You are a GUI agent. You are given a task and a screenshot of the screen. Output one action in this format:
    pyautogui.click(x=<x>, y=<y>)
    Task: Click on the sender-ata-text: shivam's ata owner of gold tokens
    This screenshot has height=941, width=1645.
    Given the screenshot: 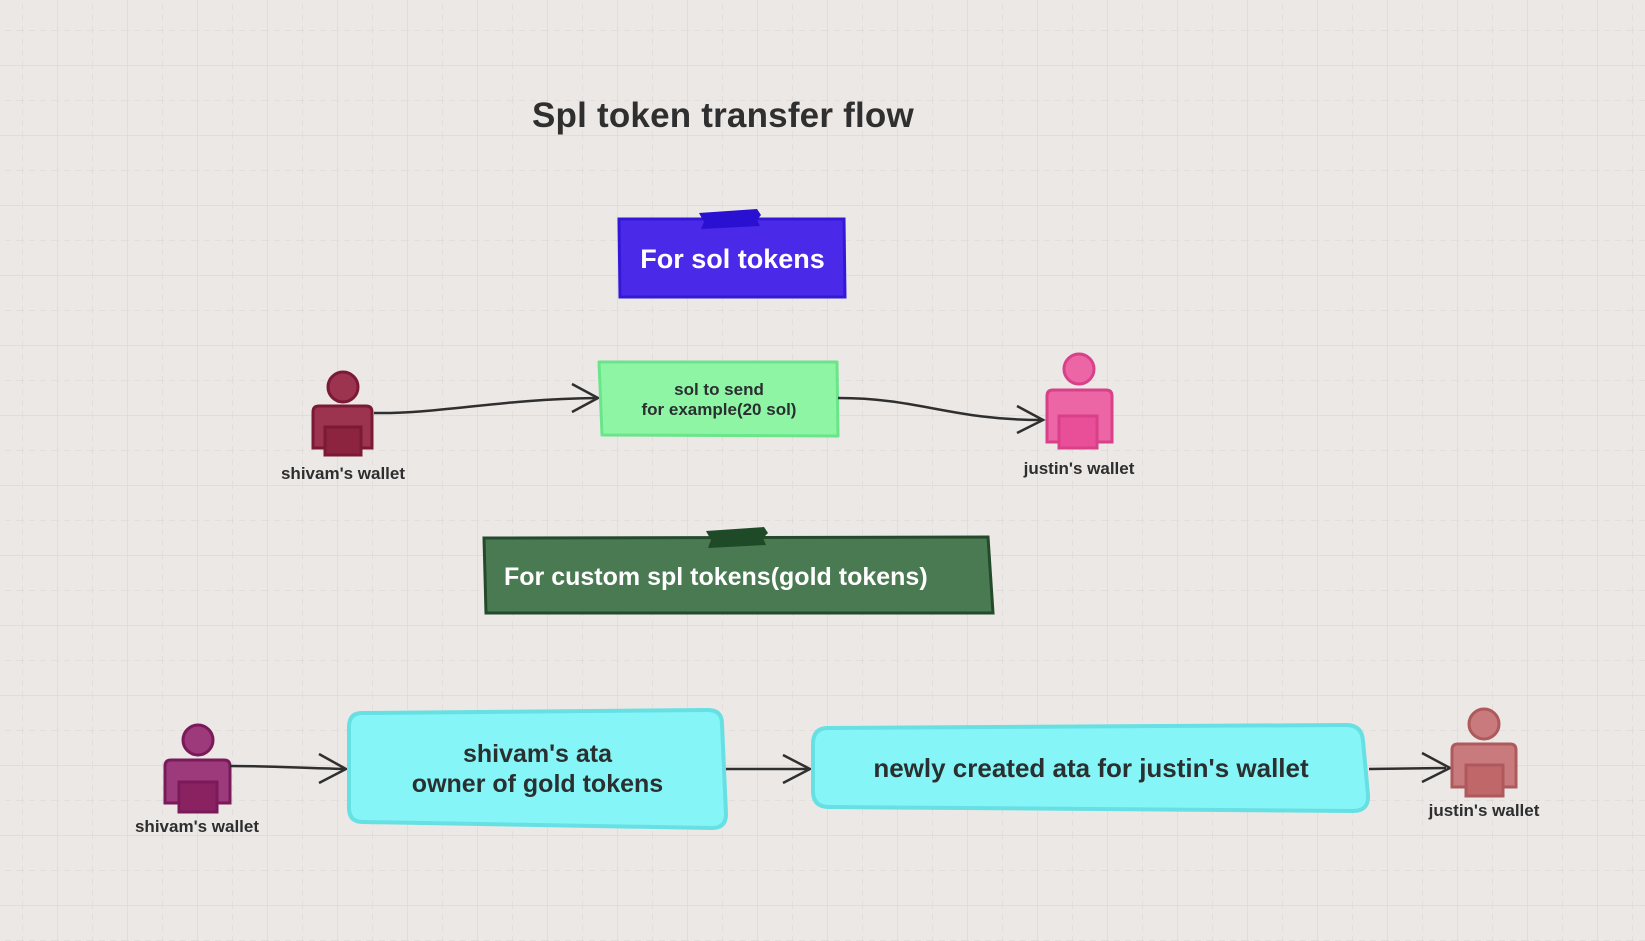 What is the action you would take?
    pyautogui.click(x=537, y=769)
    